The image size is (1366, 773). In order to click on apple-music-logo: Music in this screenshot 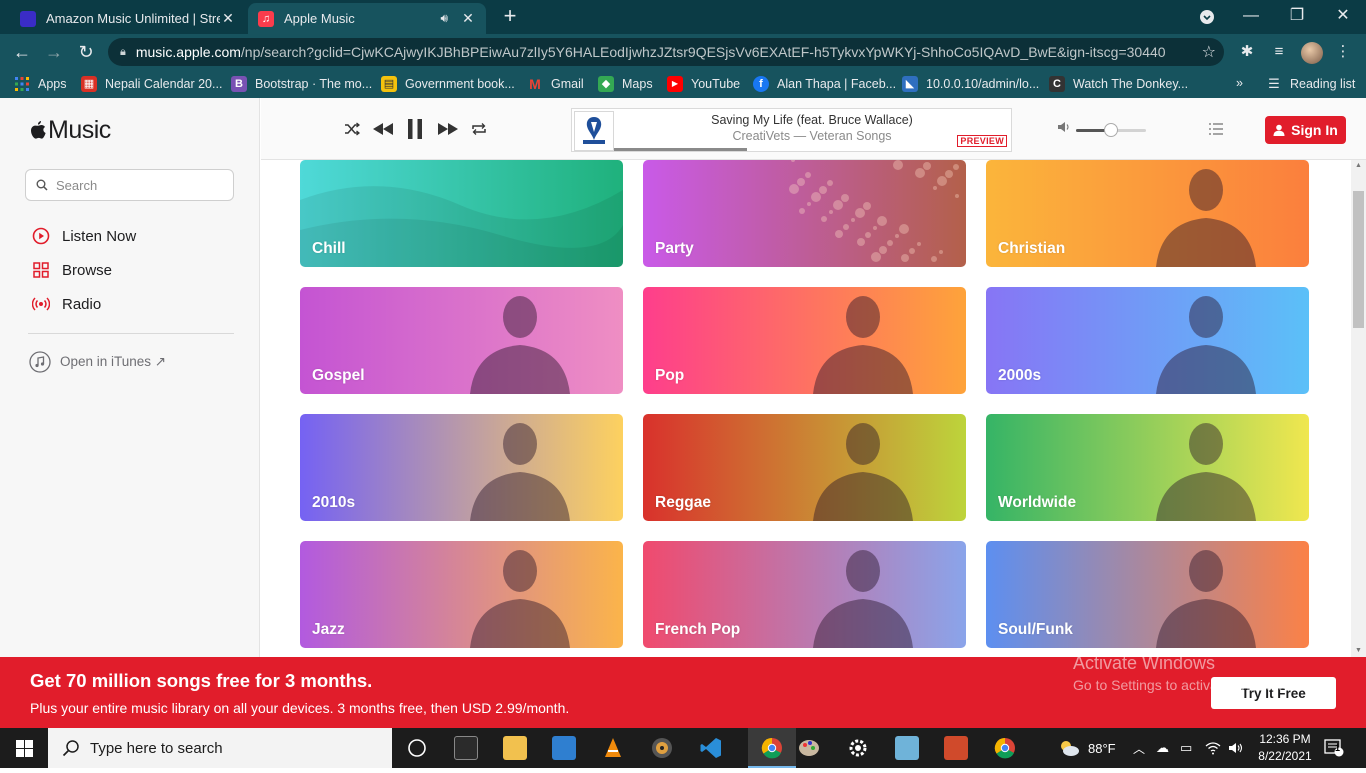, I will do `click(70, 130)`.